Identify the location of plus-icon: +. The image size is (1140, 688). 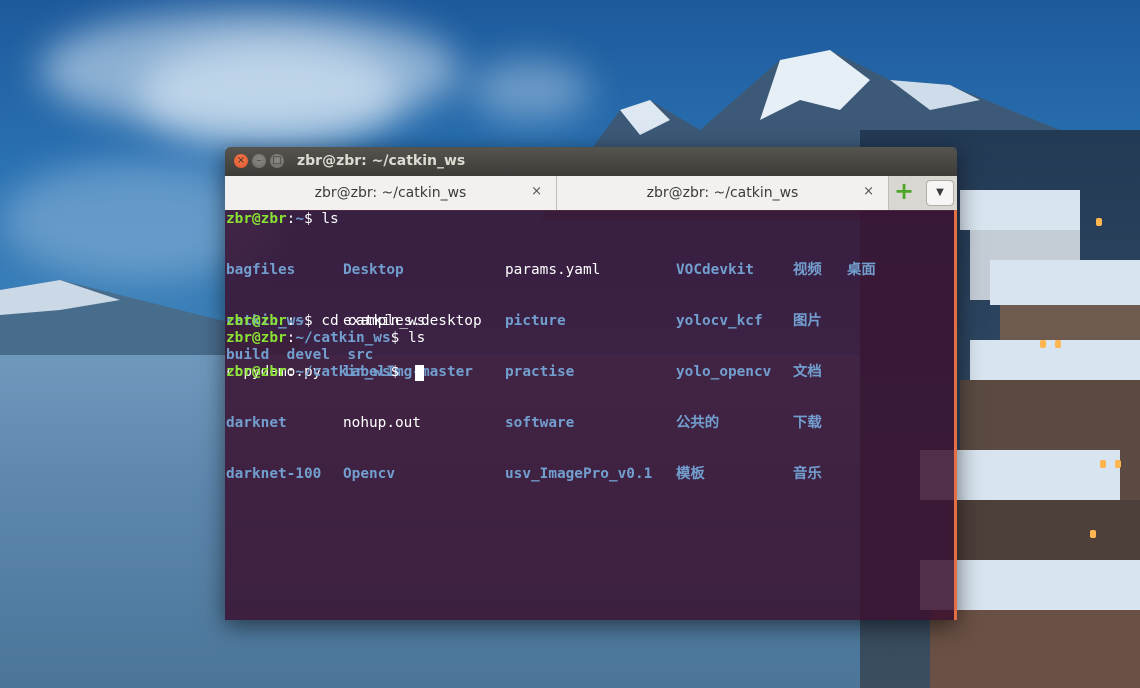
(904, 191).